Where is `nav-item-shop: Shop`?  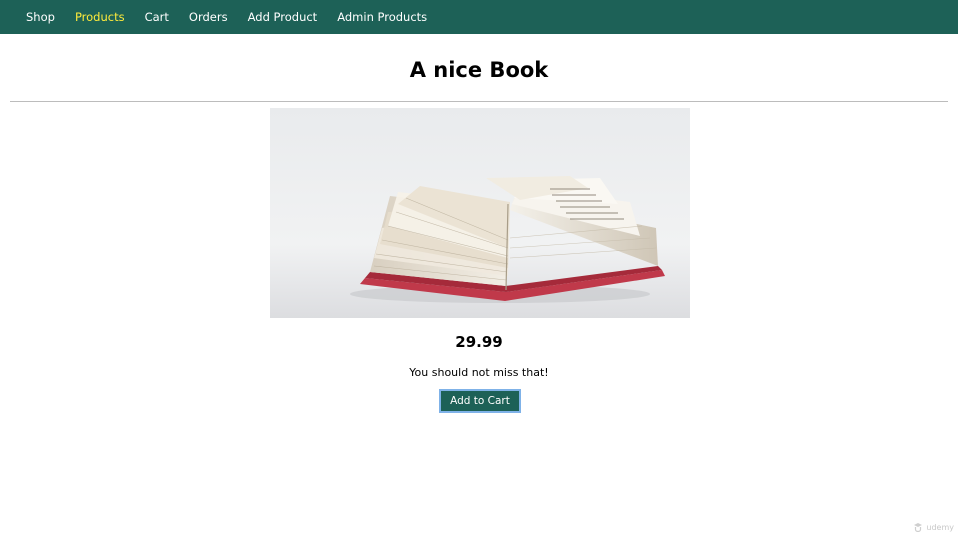
nav-item-shop: Shop is located at coordinates (40, 17).